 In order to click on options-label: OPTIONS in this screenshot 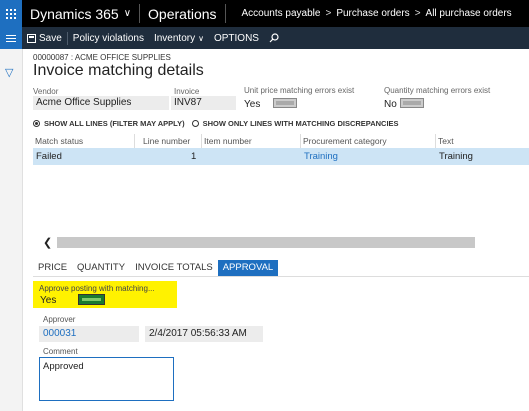, I will do `click(236, 38)`.